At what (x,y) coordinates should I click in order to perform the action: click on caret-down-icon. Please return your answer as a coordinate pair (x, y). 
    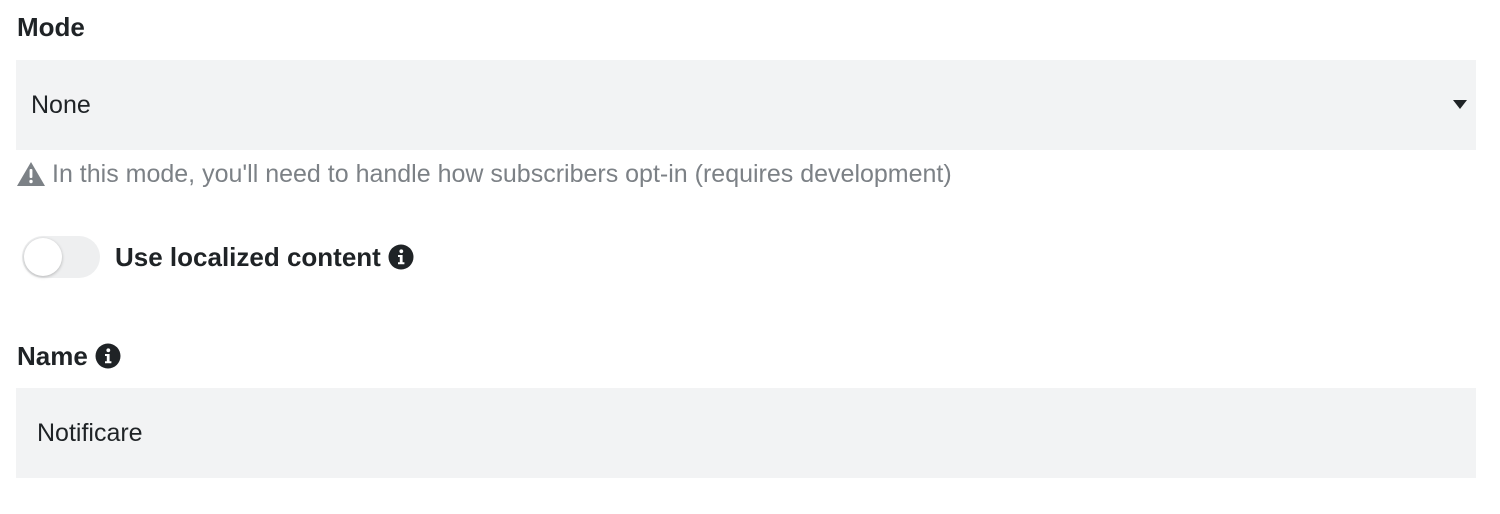
    Looking at the image, I should click on (1460, 104).